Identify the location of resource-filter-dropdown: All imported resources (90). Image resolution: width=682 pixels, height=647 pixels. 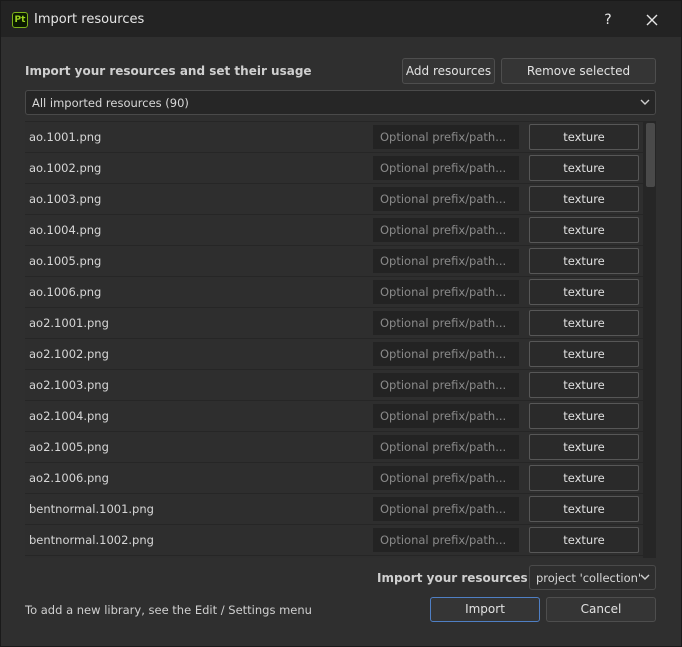
(340, 102).